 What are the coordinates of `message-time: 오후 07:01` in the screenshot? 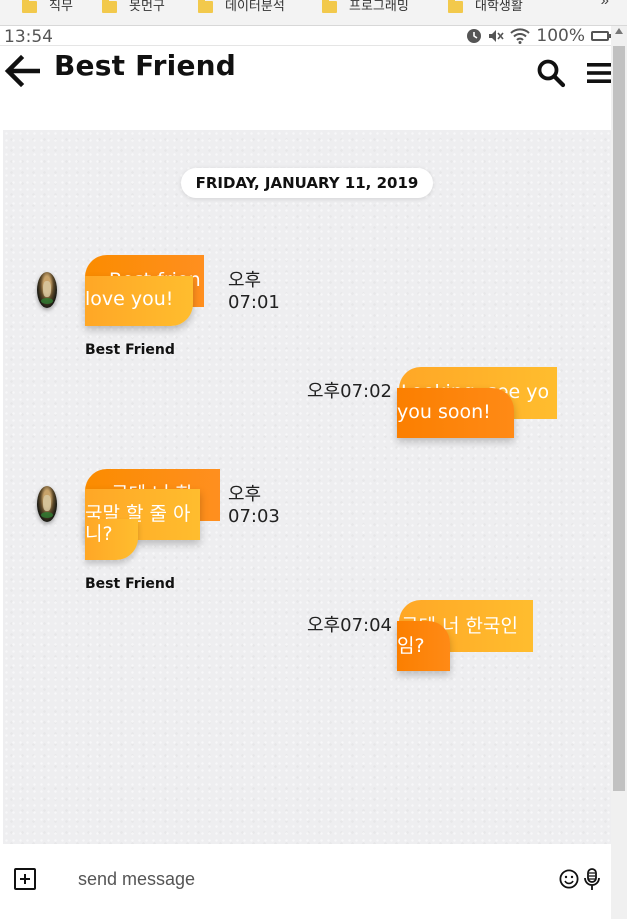 It's located at (254, 291).